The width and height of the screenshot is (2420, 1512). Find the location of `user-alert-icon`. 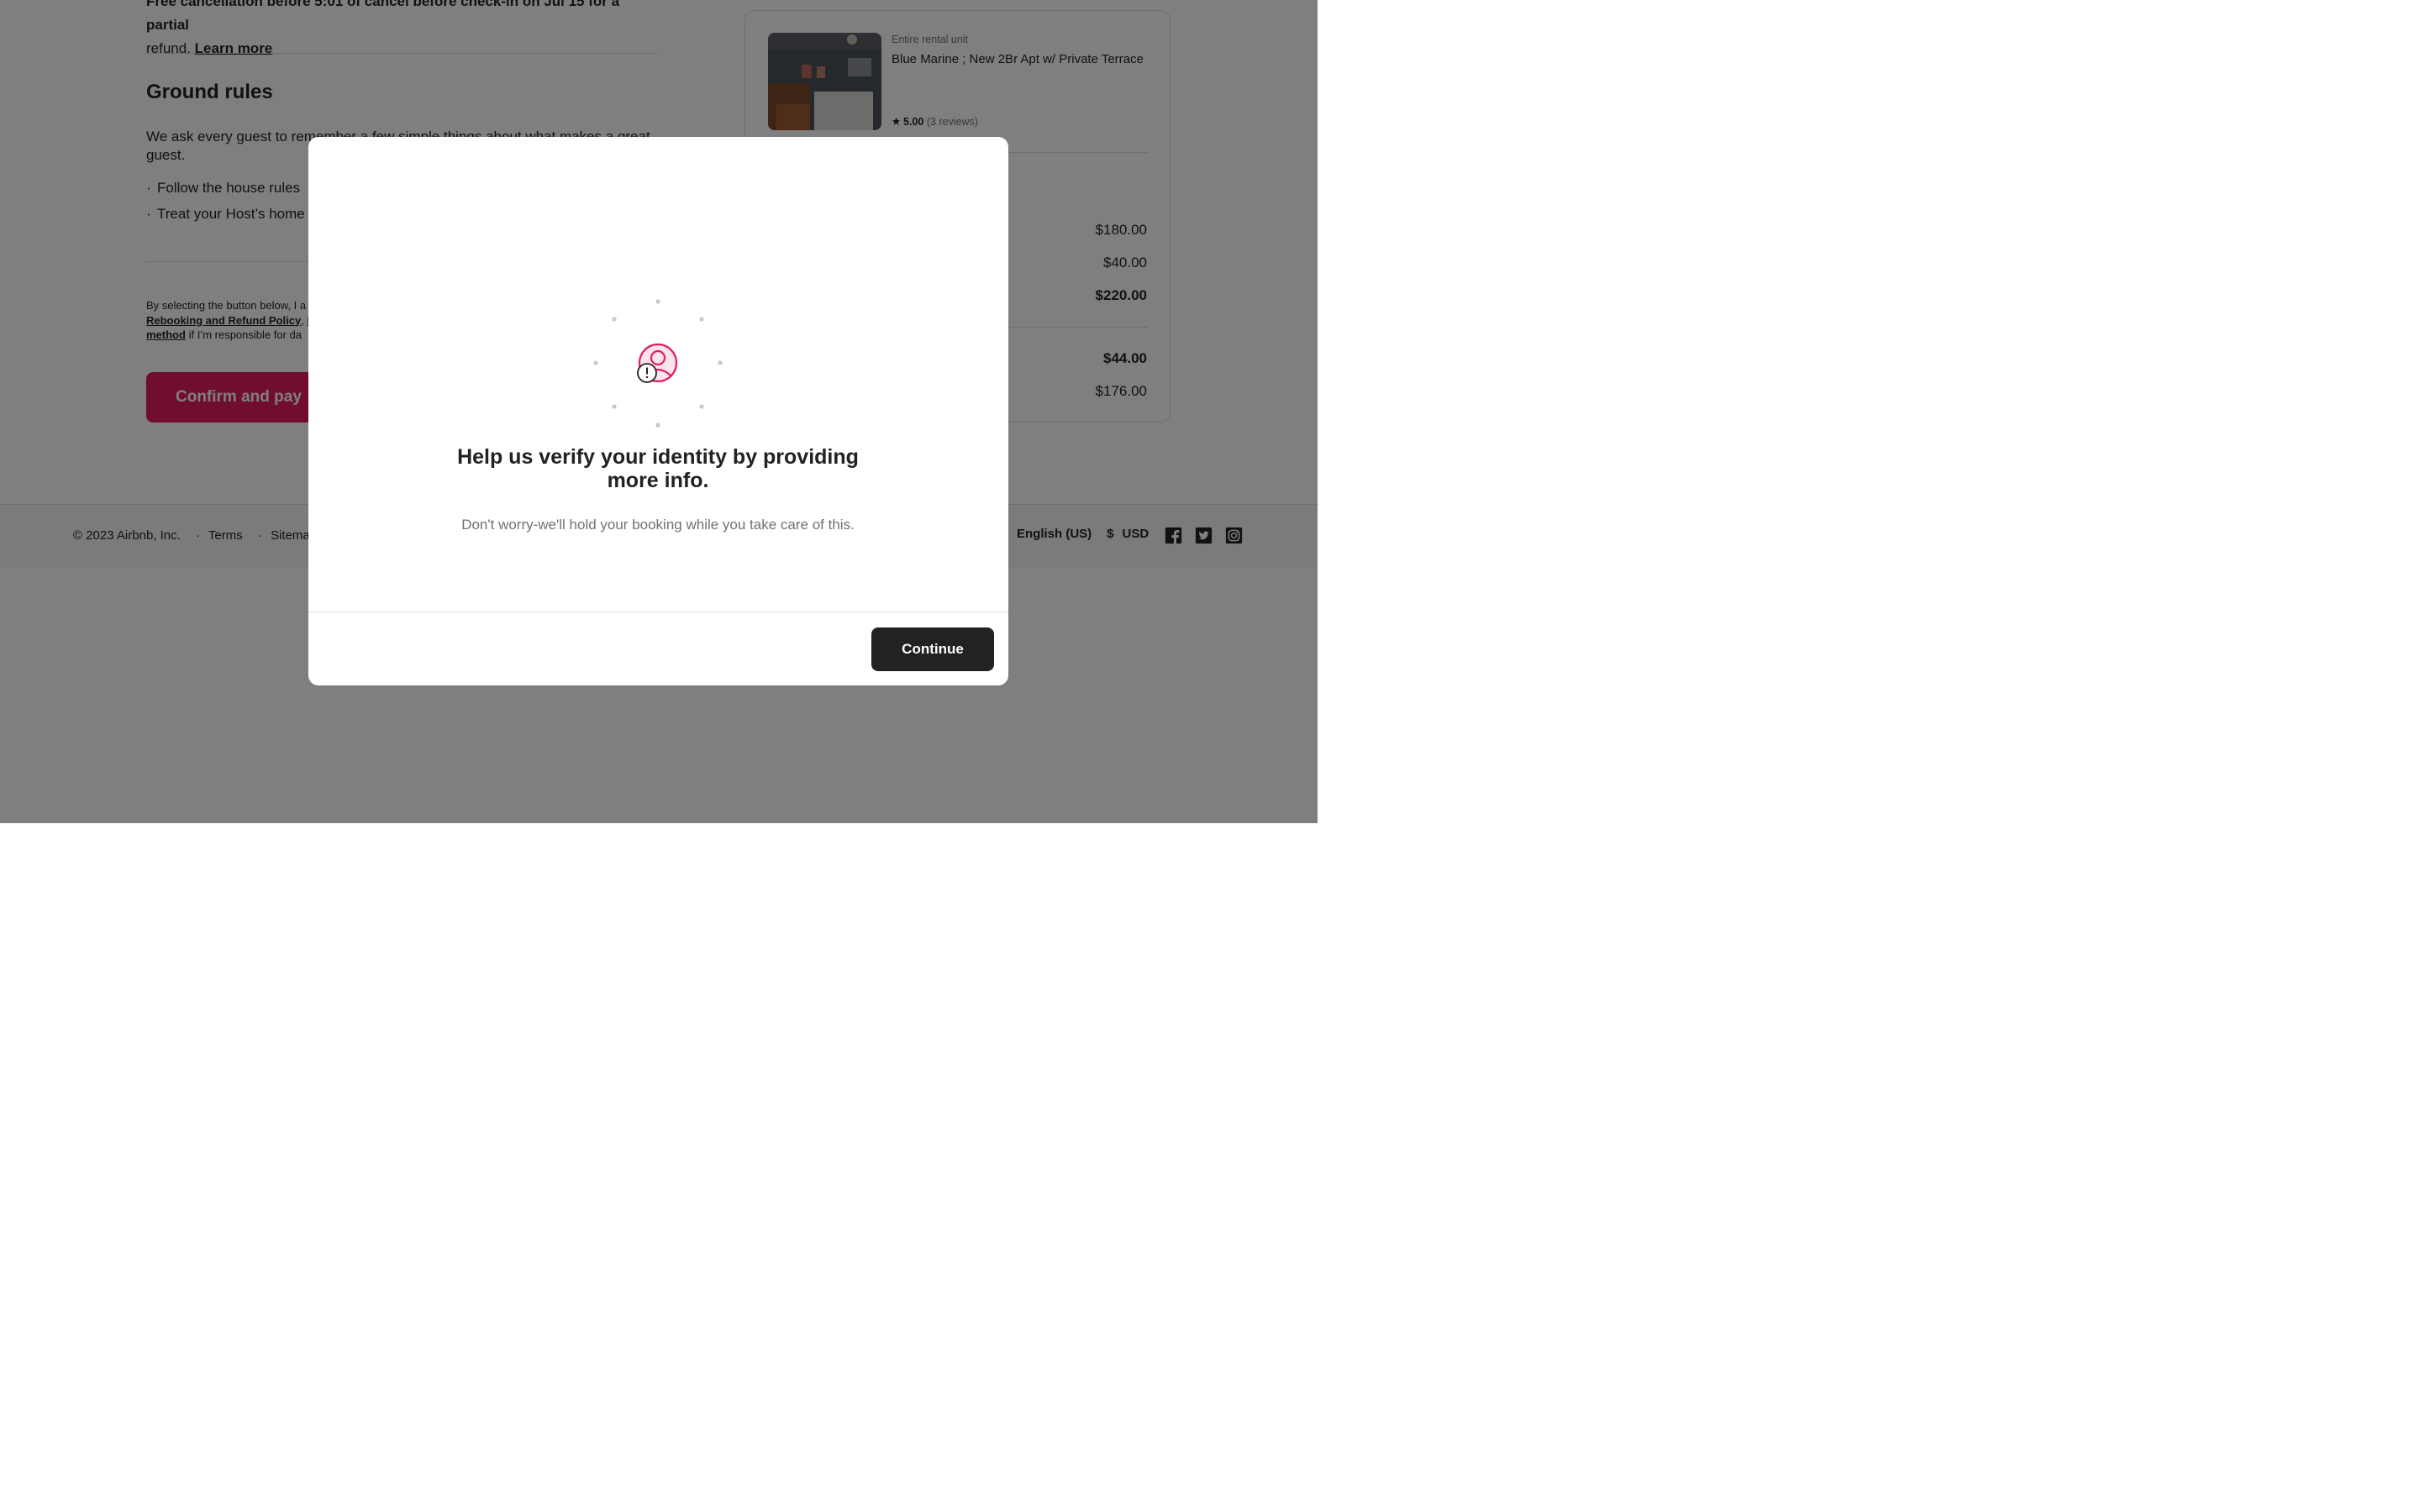

user-alert-icon is located at coordinates (658, 363).